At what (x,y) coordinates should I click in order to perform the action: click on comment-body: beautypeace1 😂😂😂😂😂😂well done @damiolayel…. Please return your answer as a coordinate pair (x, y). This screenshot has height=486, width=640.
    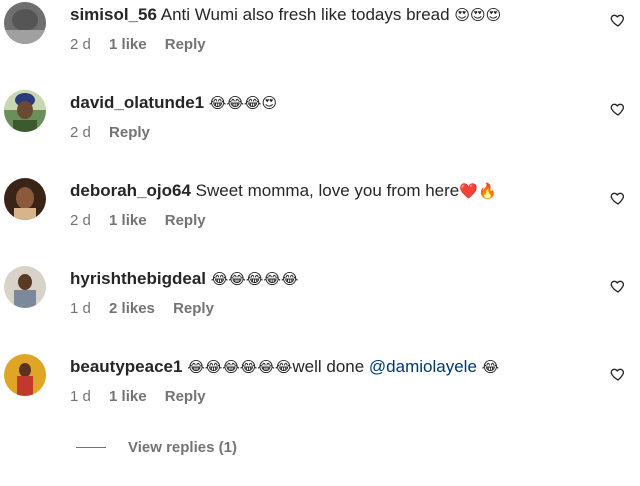
    Looking at the image, I should click on (335, 381).